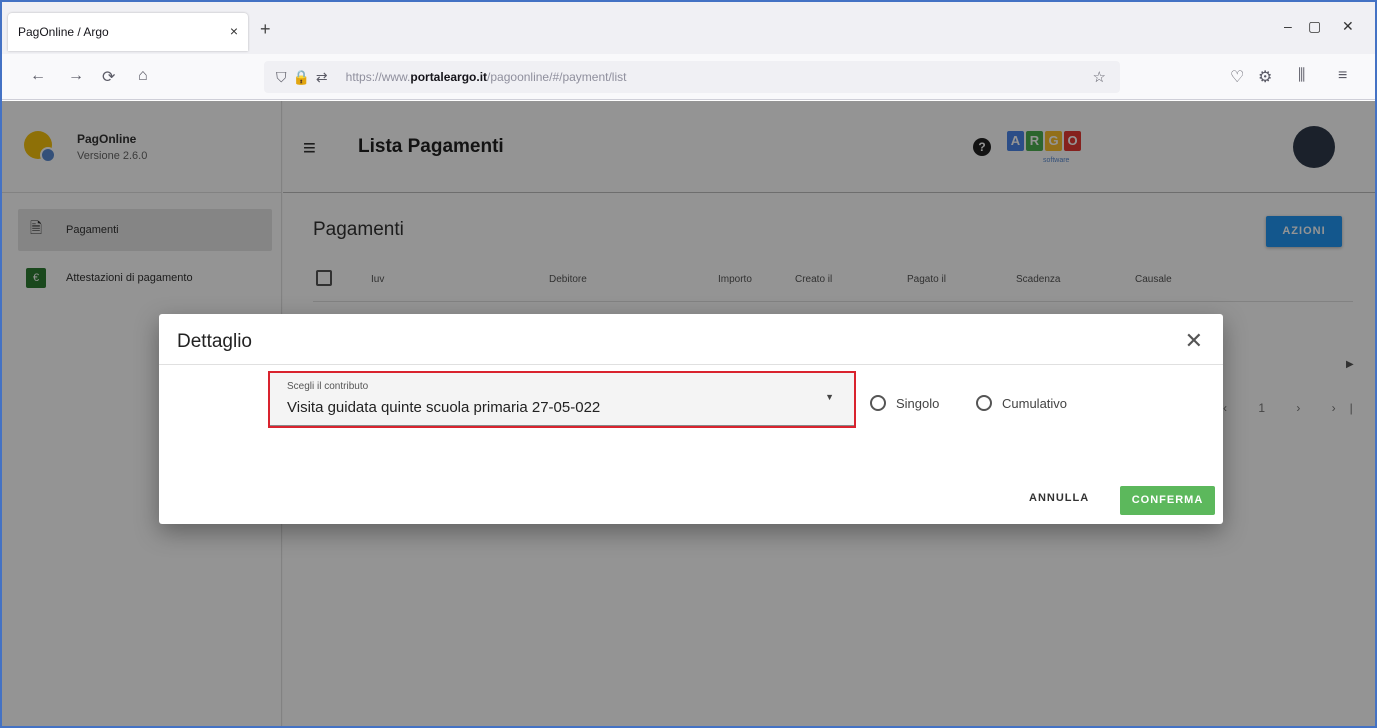 This screenshot has width=1377, height=728. Describe the element at coordinates (234, 31) in the screenshot. I see `tab-close-icon: ×` at that location.